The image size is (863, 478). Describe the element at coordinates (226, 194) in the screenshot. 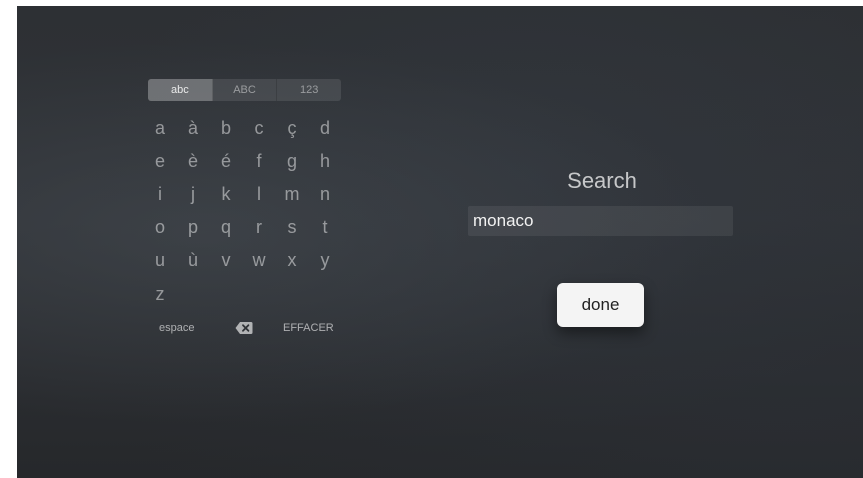

I see `key-k: k` at that location.